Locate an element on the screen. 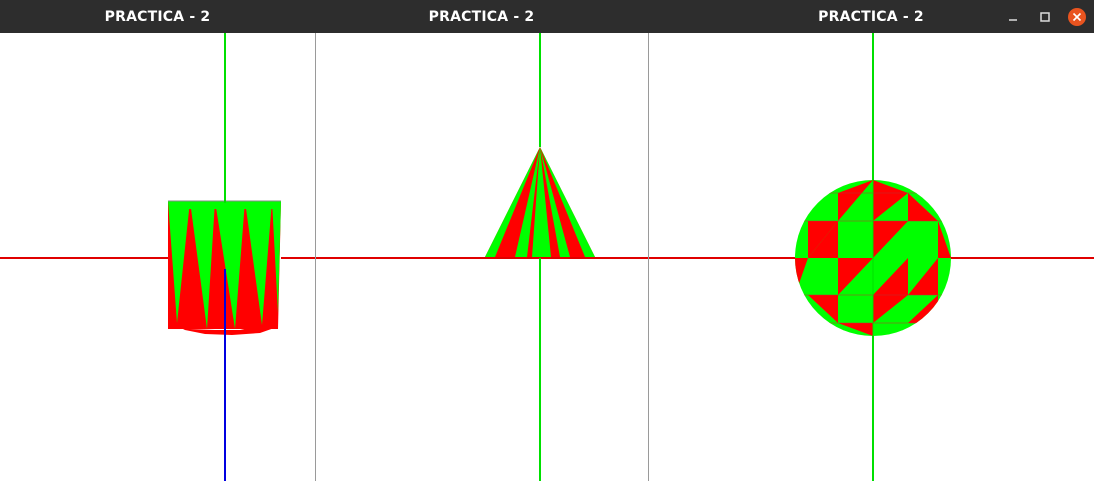 The image size is (1094, 481). window-controls is located at coordinates (1045, 16).